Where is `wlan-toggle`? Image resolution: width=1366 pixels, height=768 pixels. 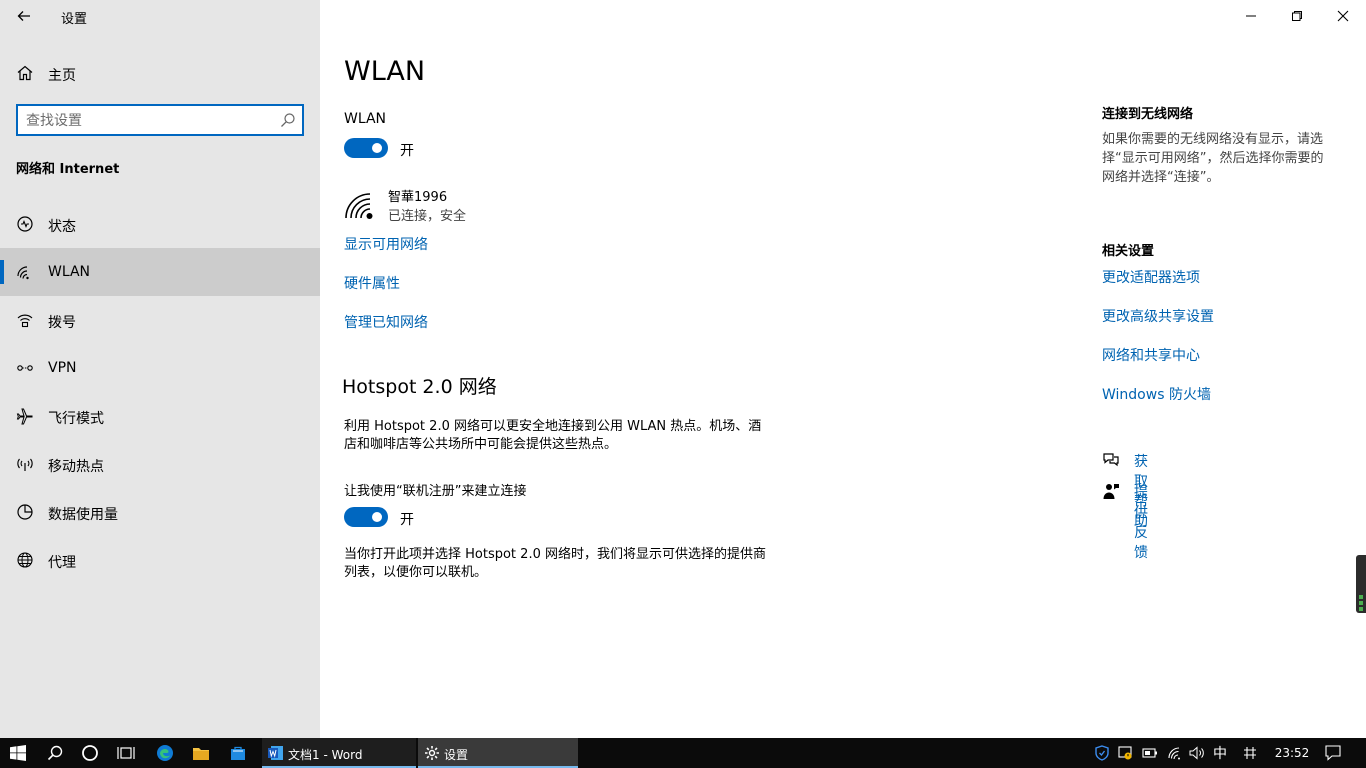 wlan-toggle is located at coordinates (366, 148).